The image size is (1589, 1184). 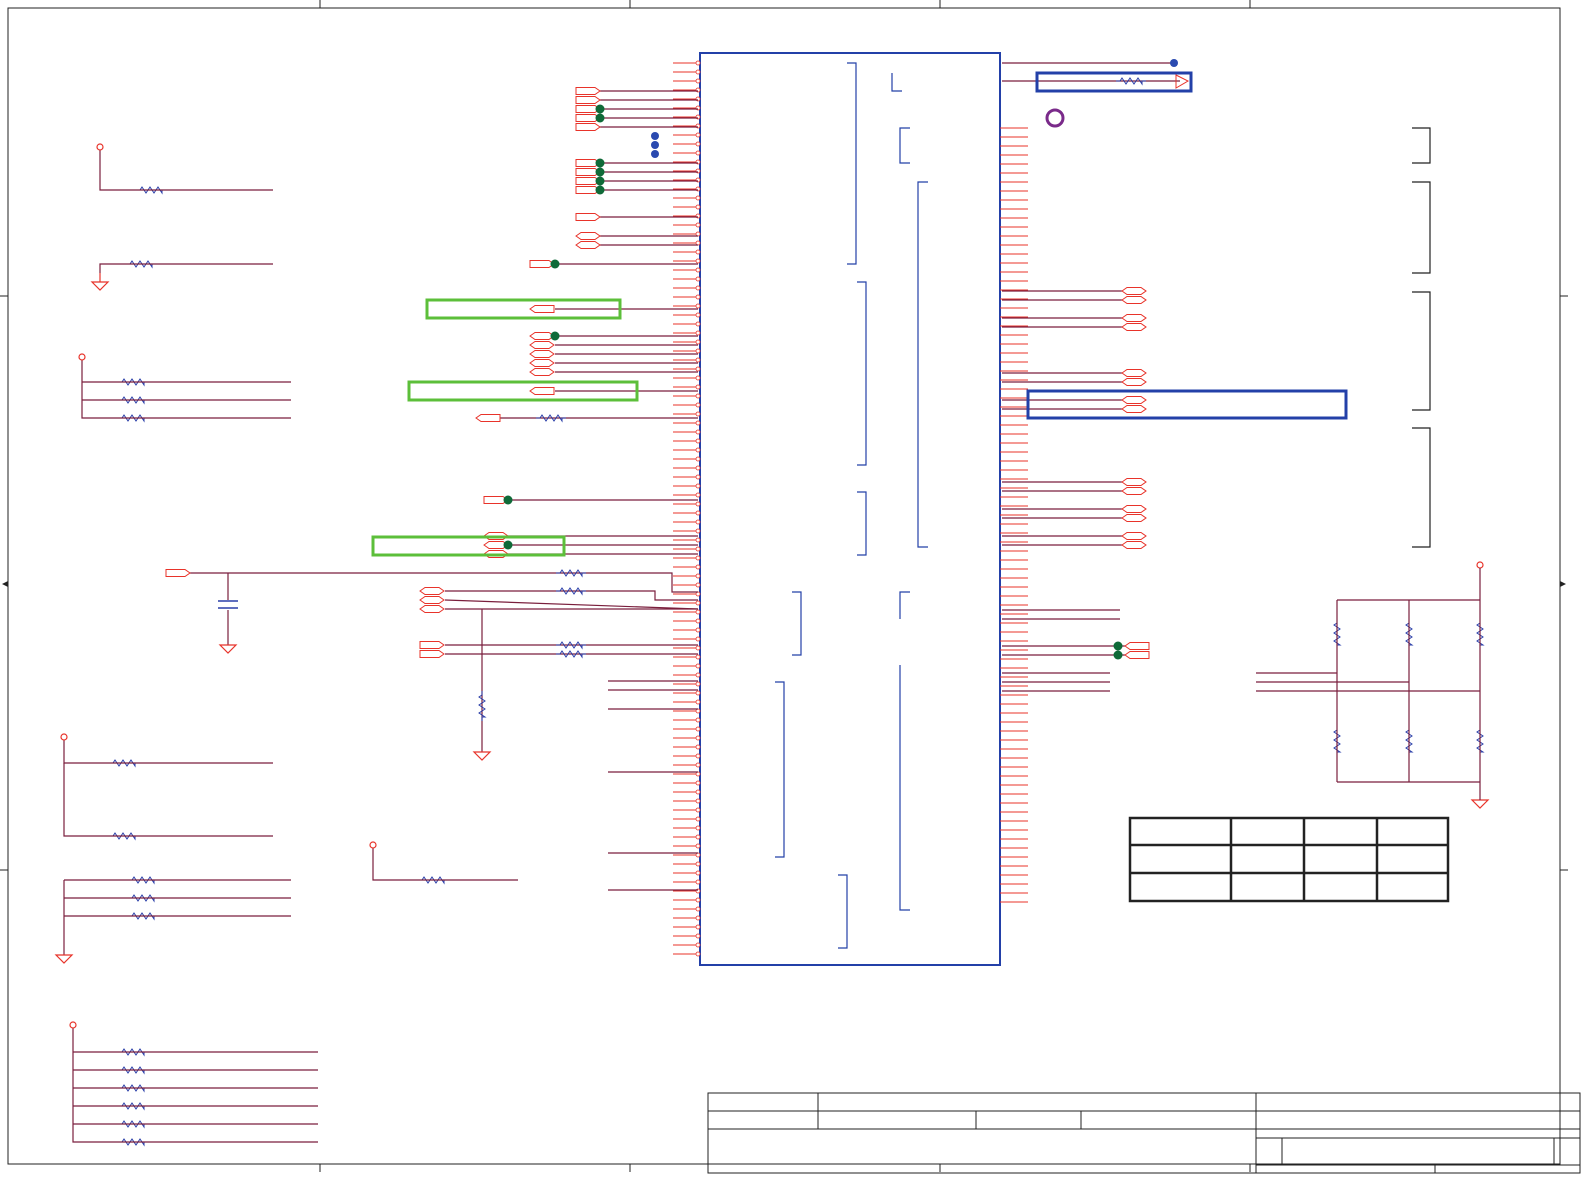 I want to click on resistor-network, so click(x=1368, y=684).